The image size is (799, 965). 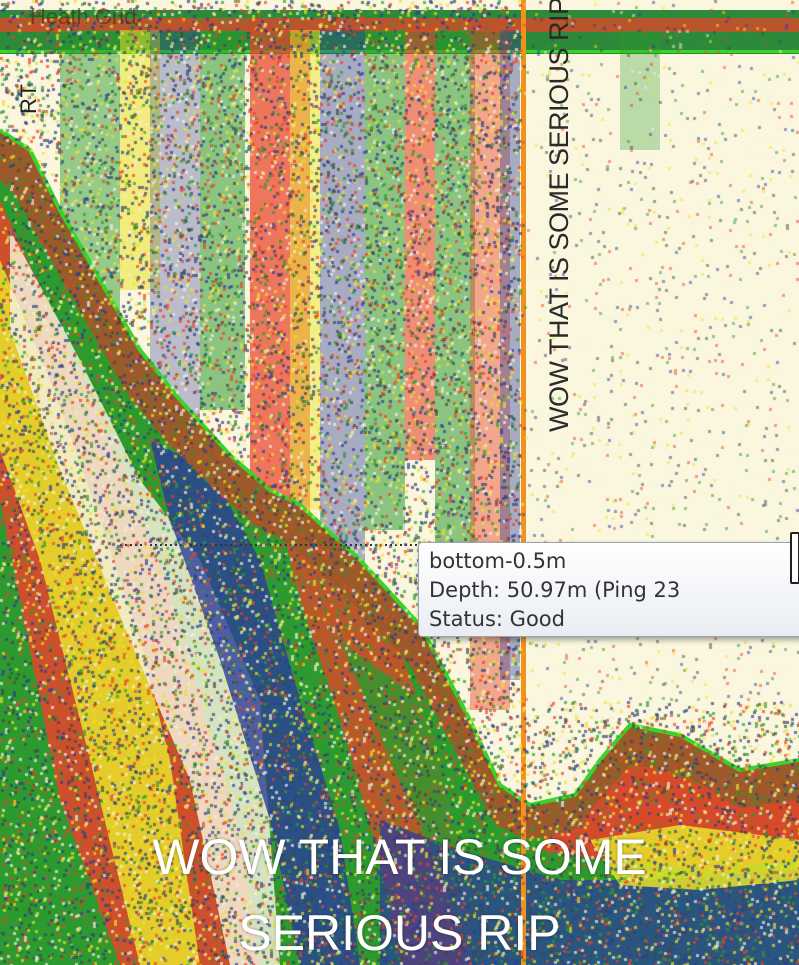 What do you see at coordinates (28, 98) in the screenshot?
I see `channel-label-text: RT` at bounding box center [28, 98].